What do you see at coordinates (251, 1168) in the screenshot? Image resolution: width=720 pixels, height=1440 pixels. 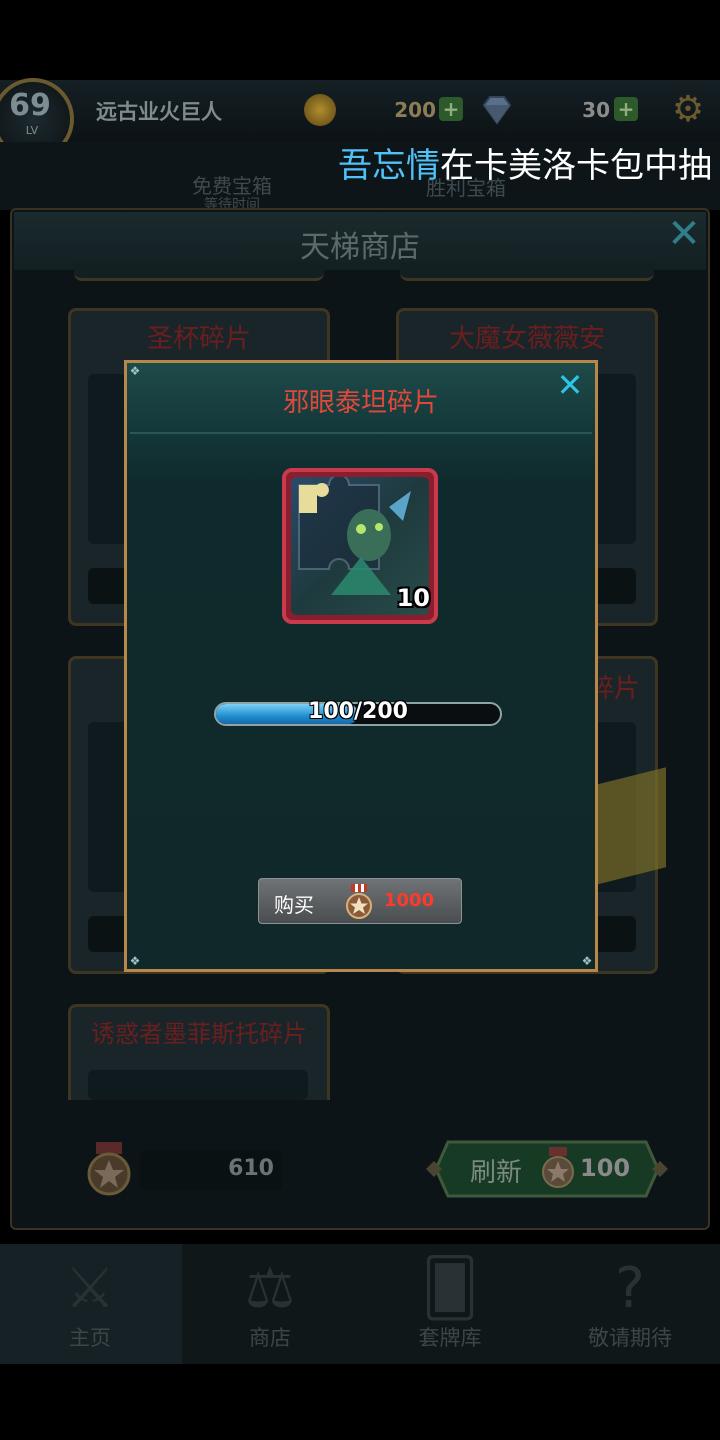 I see `honor-points: 610` at bounding box center [251, 1168].